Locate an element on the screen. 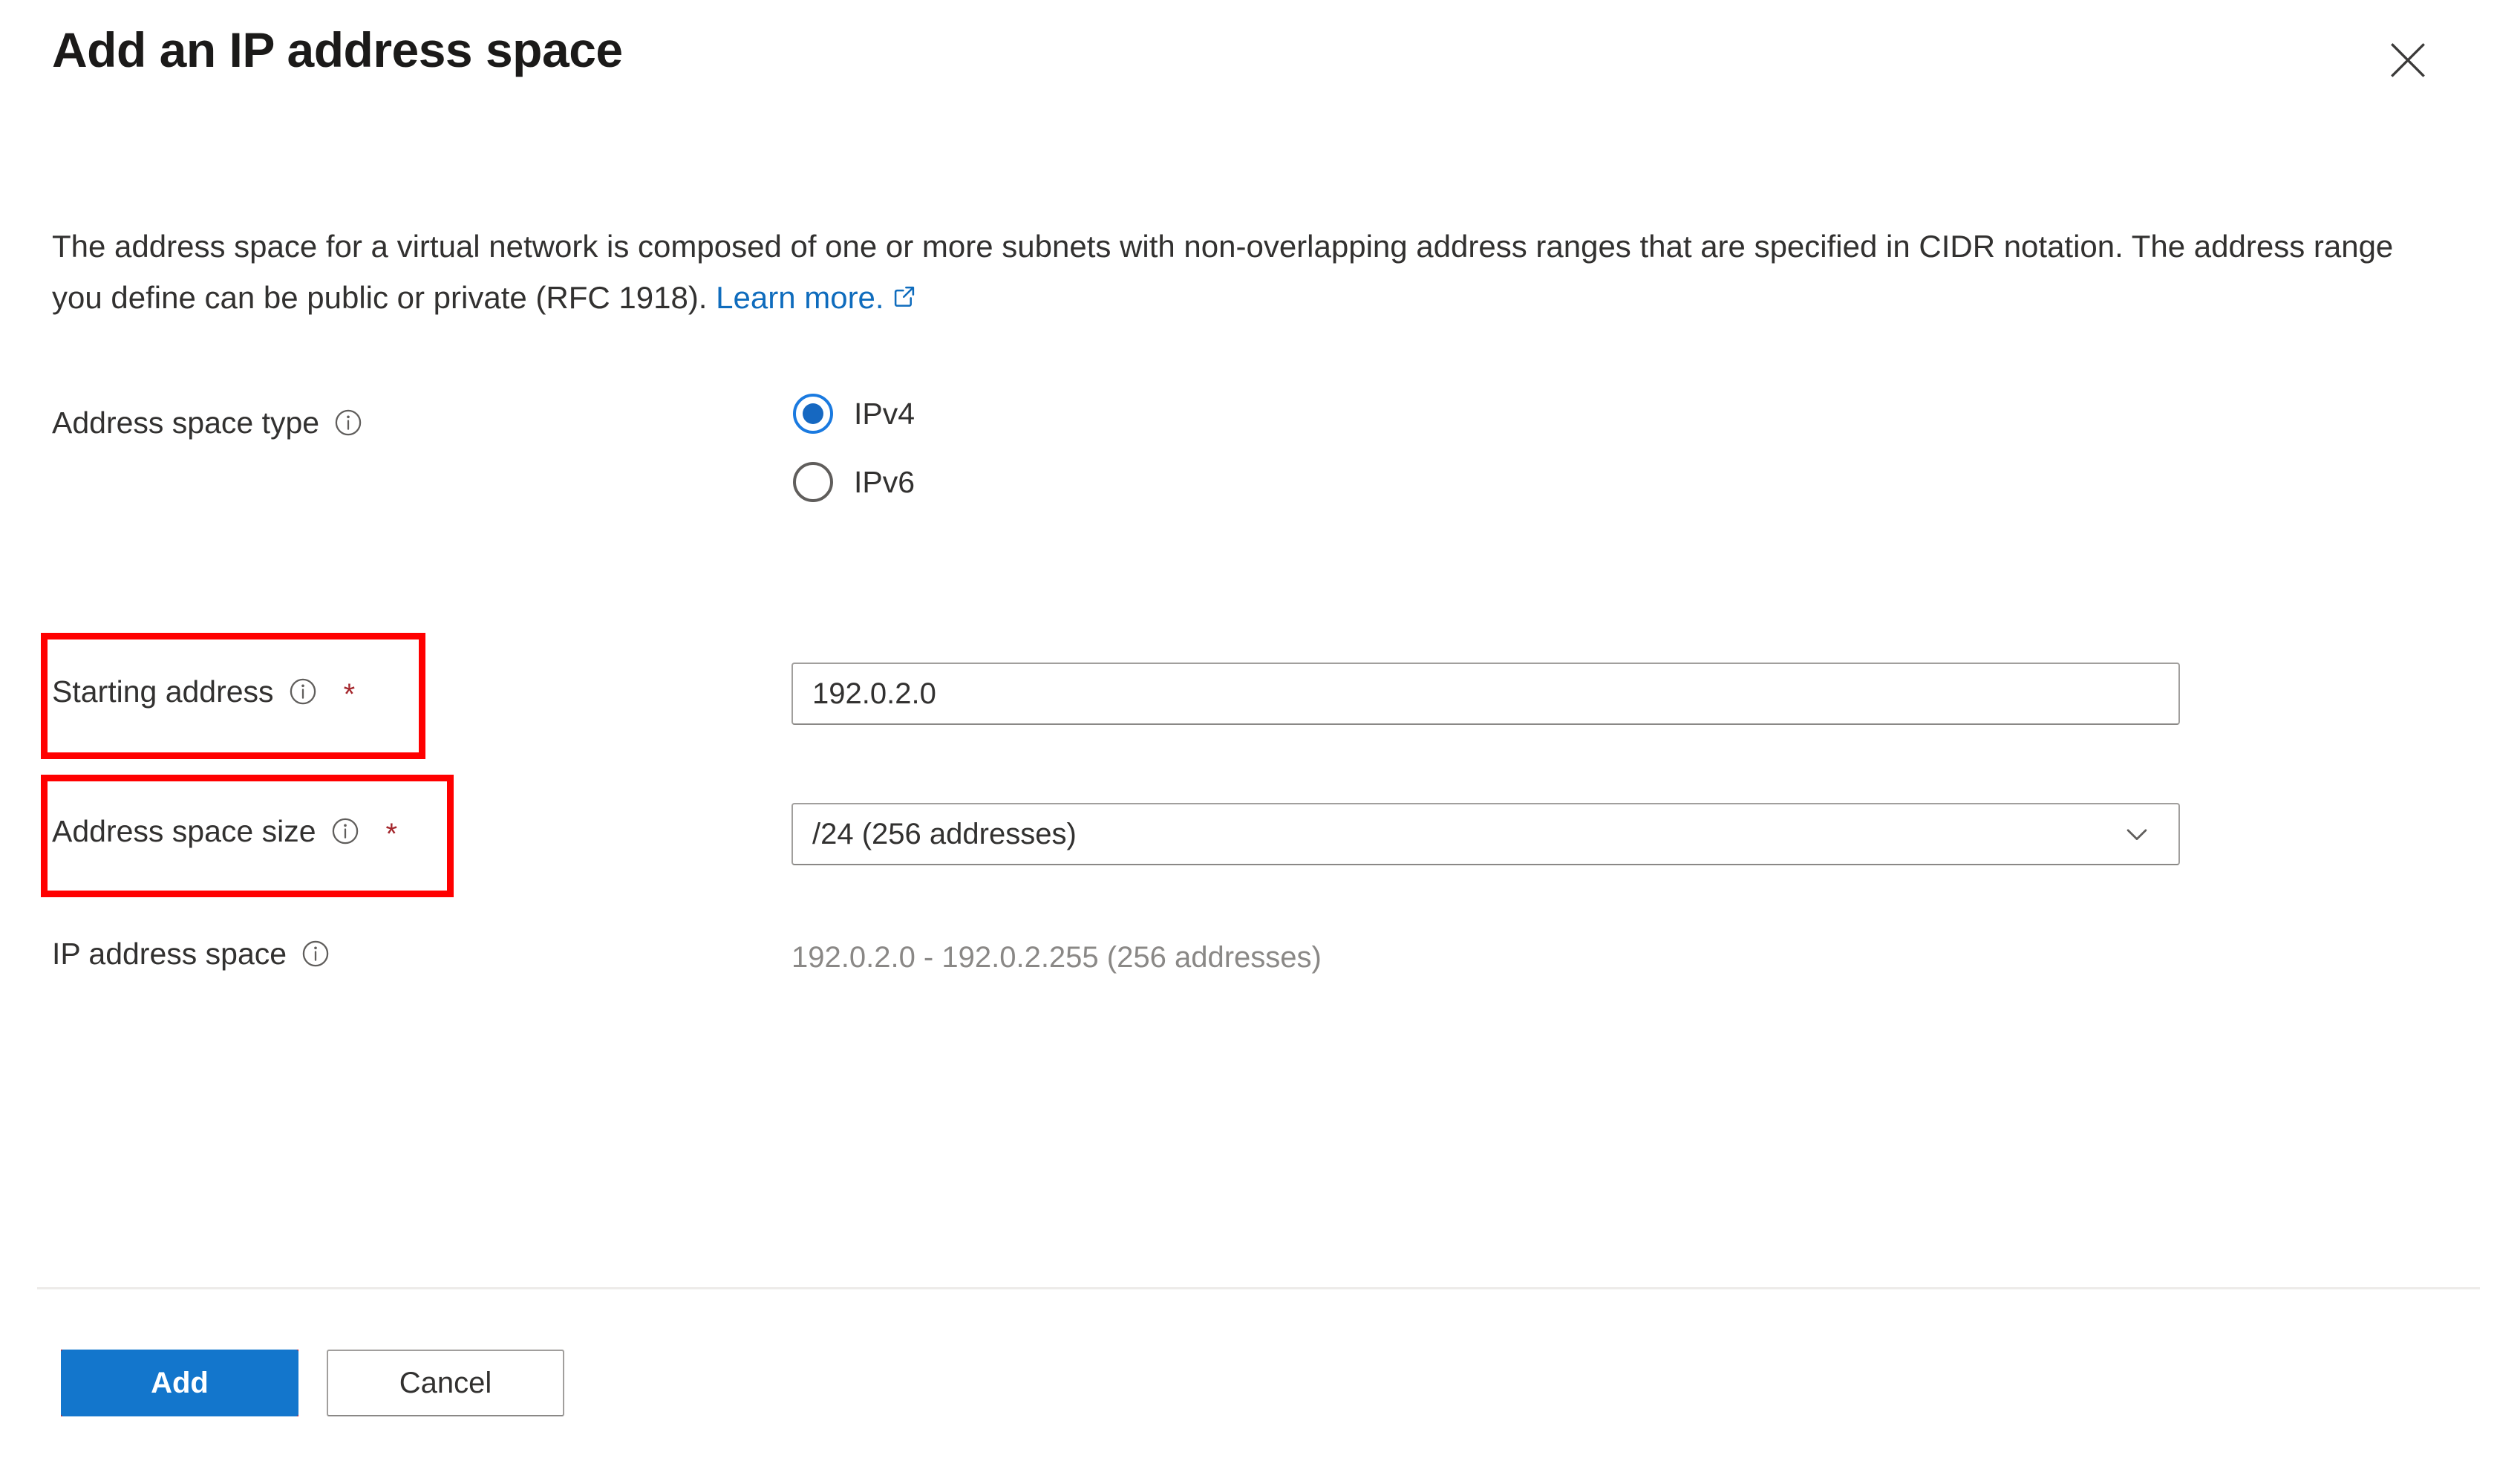 Image resolution: width=2520 pixels, height=1458 pixels. chevron-down-icon is located at coordinates (2137, 834).